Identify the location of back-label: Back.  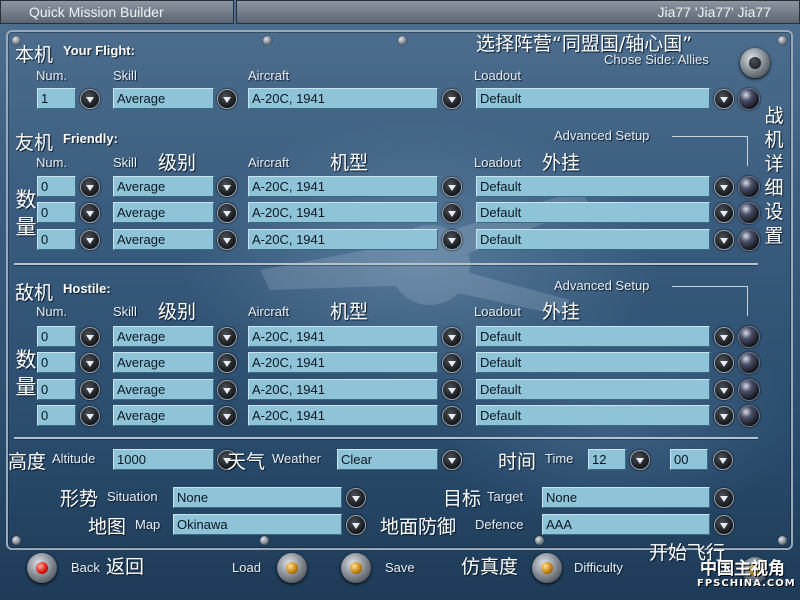
(85, 567).